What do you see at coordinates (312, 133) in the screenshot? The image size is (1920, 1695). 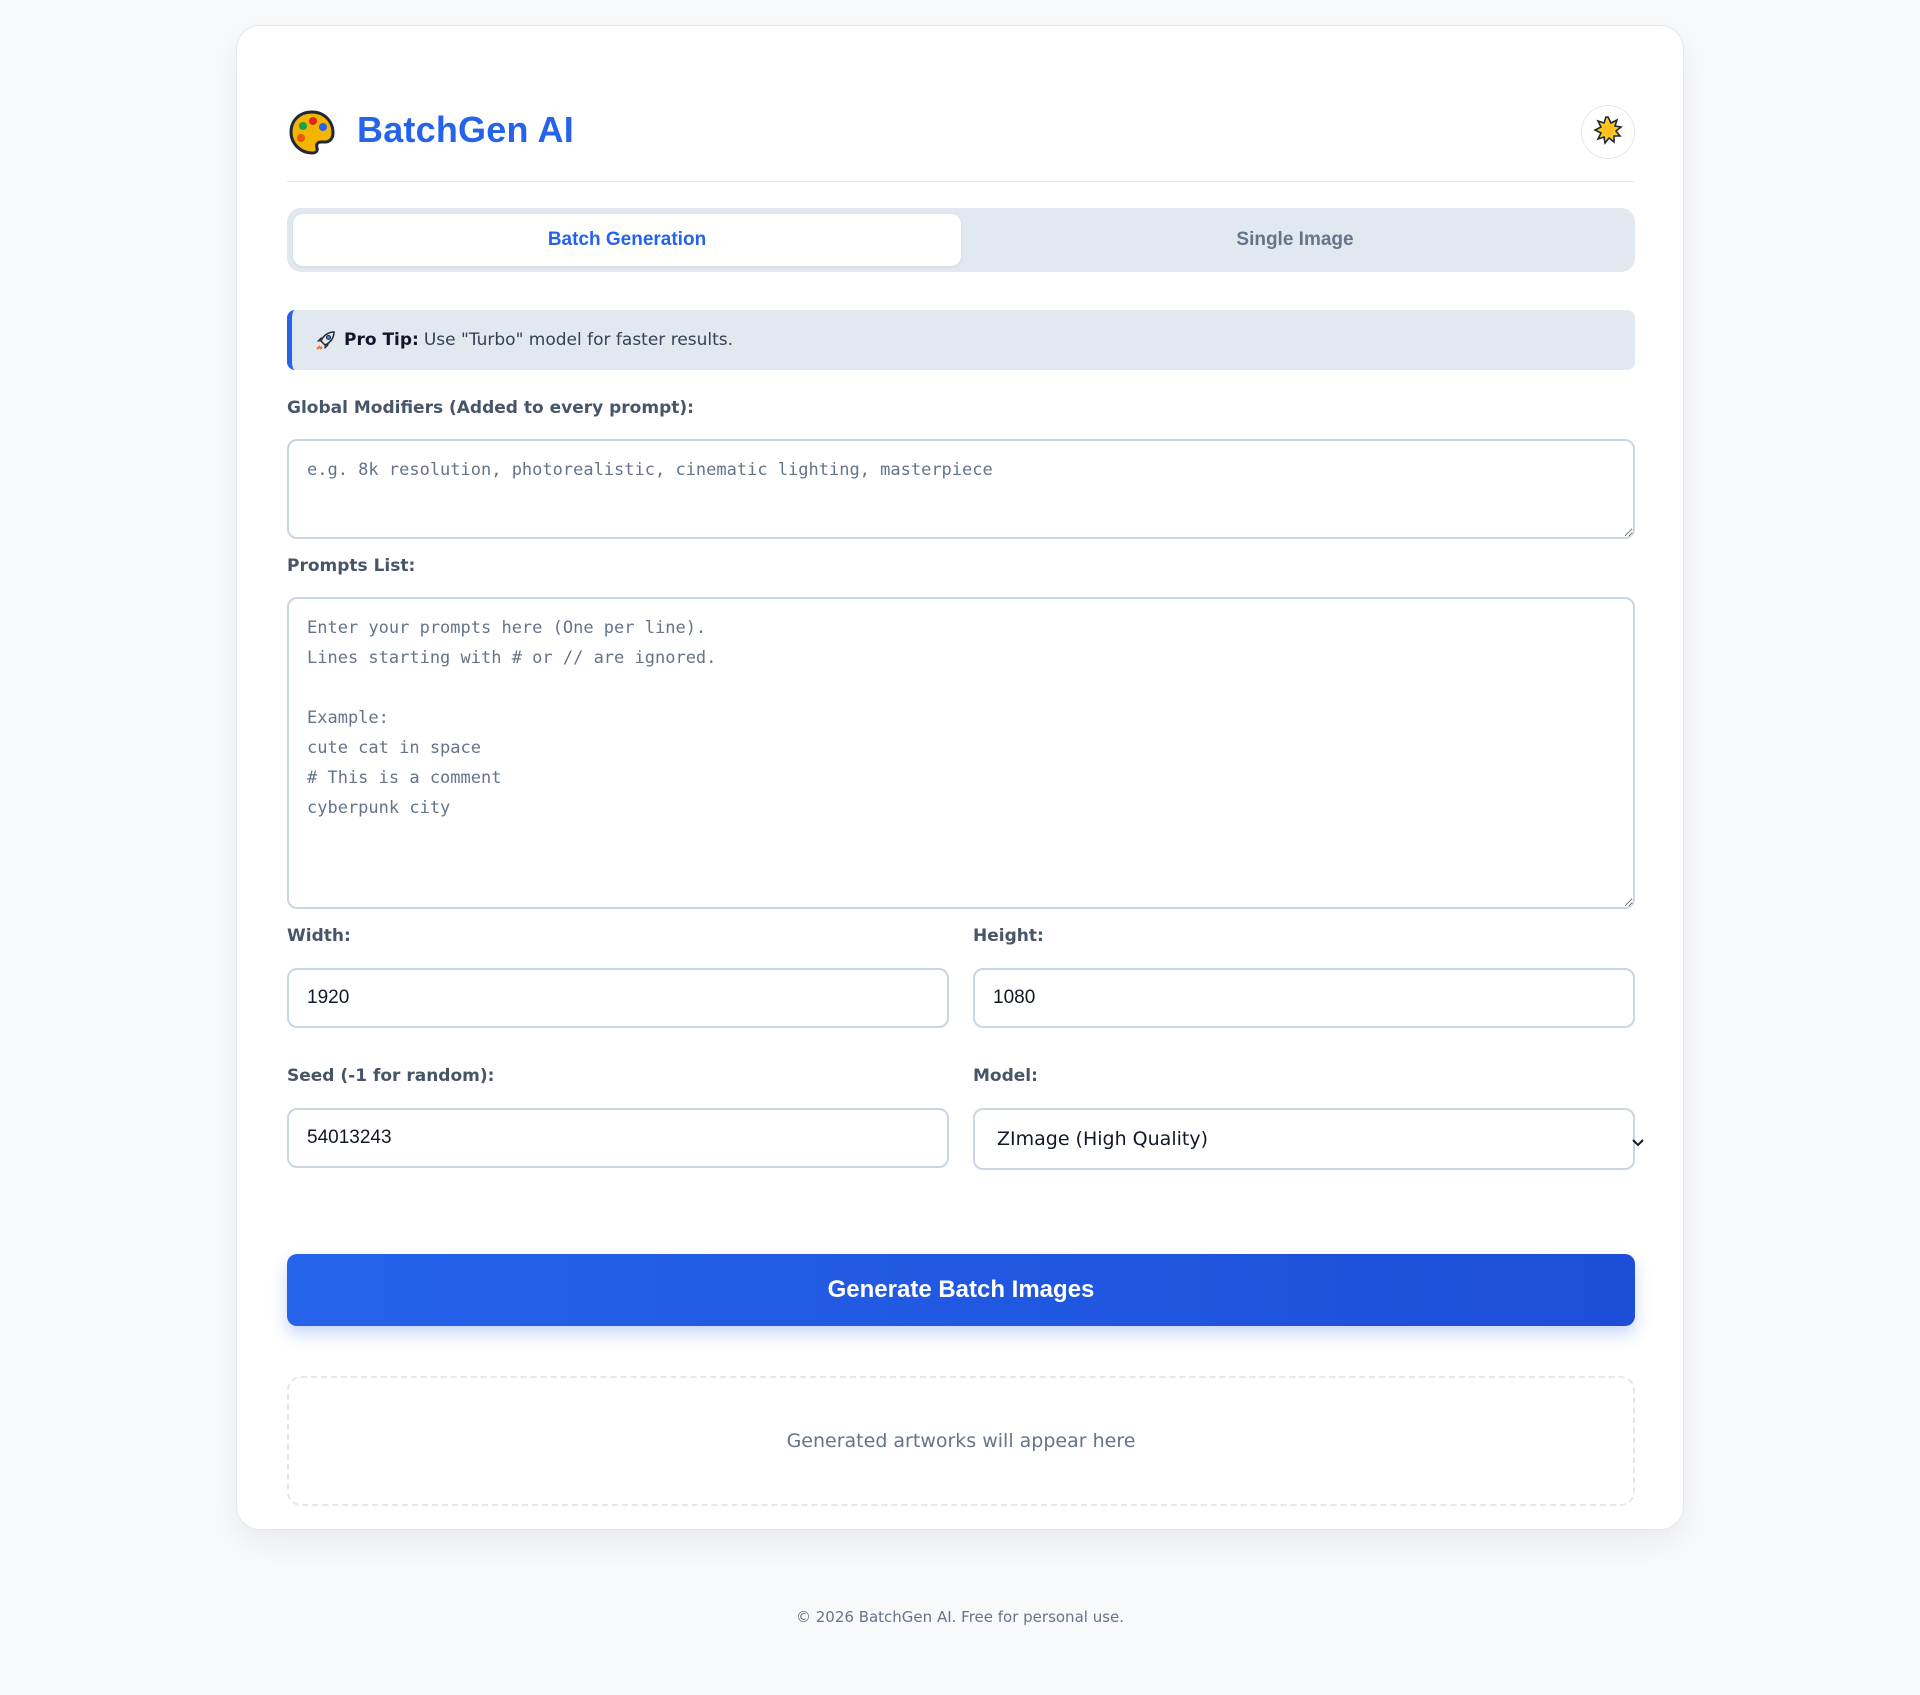 I see `palette-icon` at bounding box center [312, 133].